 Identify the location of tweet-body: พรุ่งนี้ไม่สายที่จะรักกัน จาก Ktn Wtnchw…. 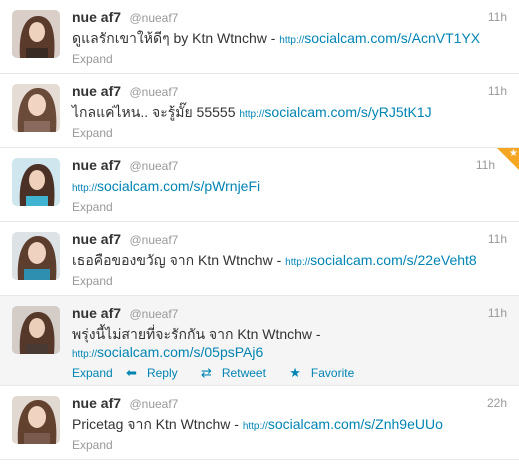
(196, 334).